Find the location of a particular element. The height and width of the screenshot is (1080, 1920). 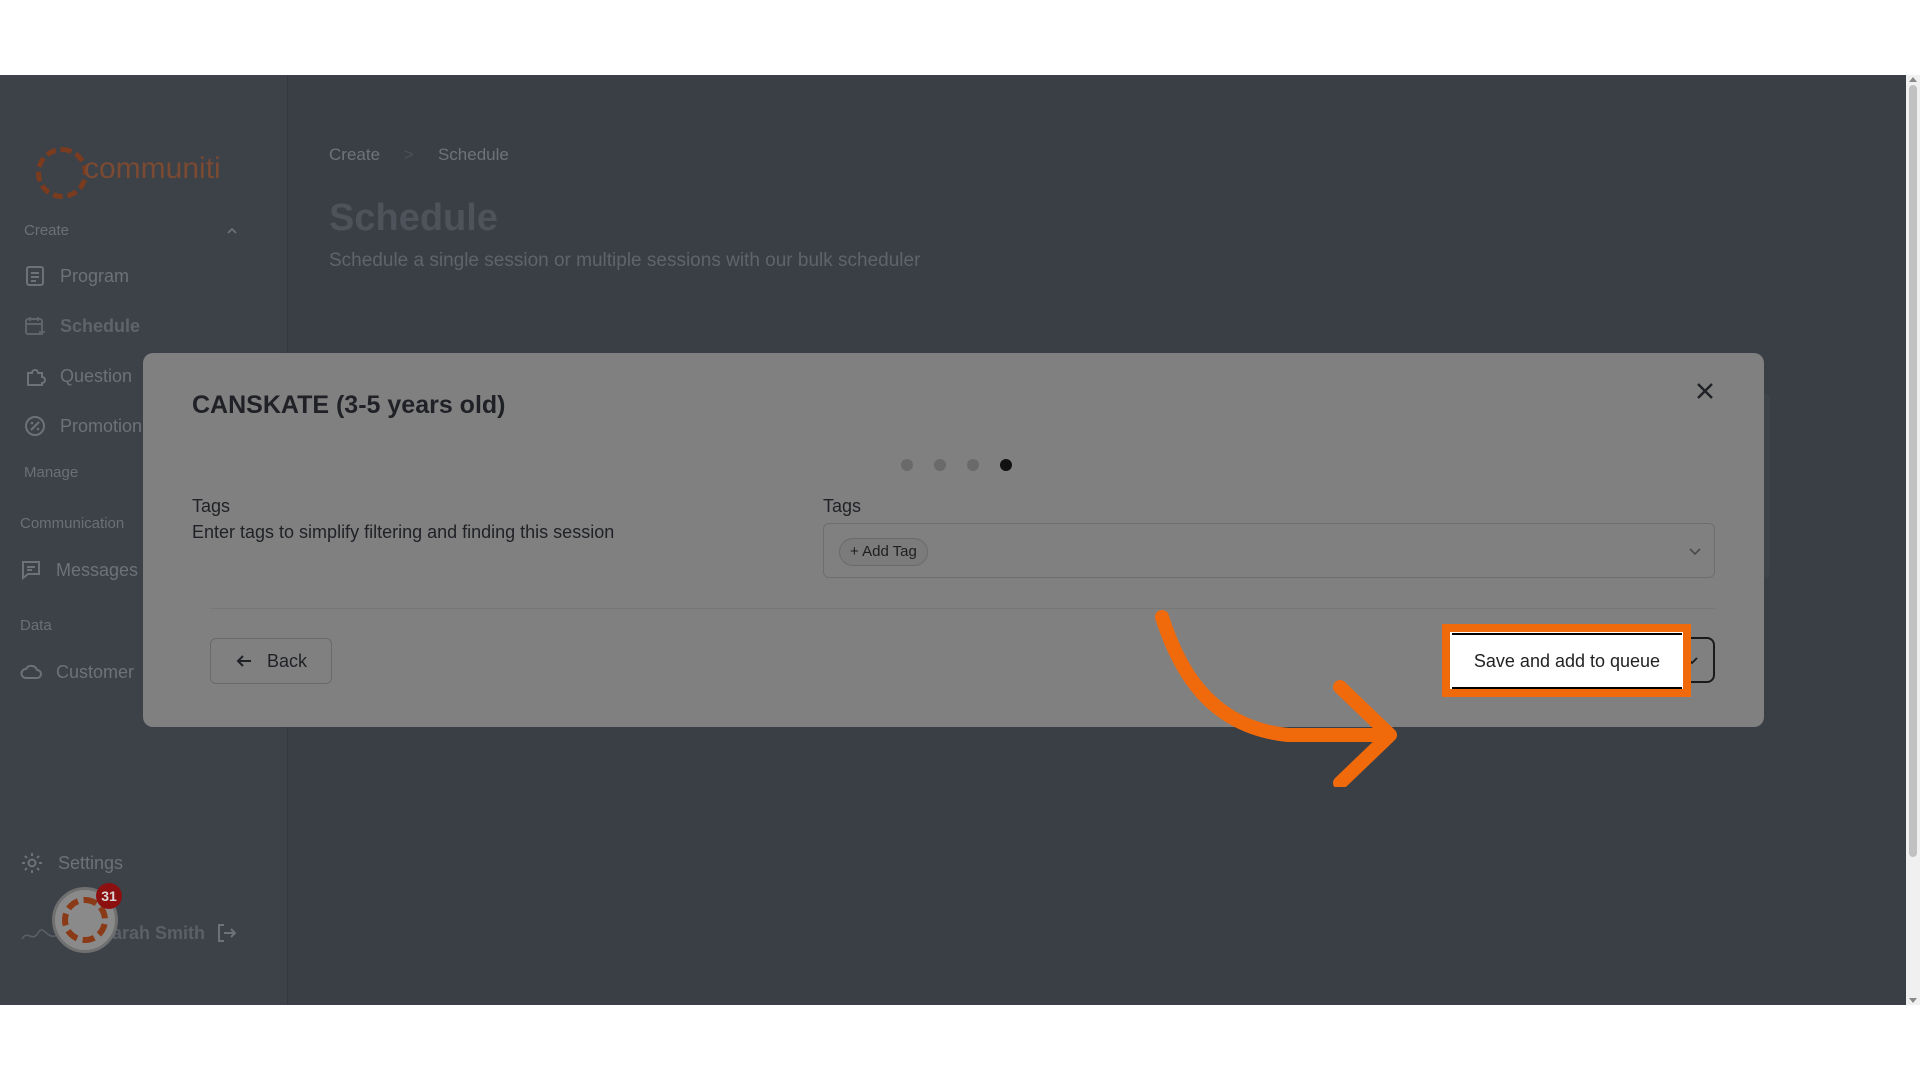

back-button-label: Back is located at coordinates (287, 660).